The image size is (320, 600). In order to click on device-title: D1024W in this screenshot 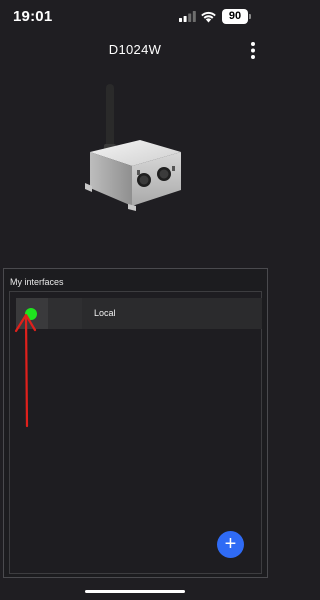, I will do `click(135, 49)`.